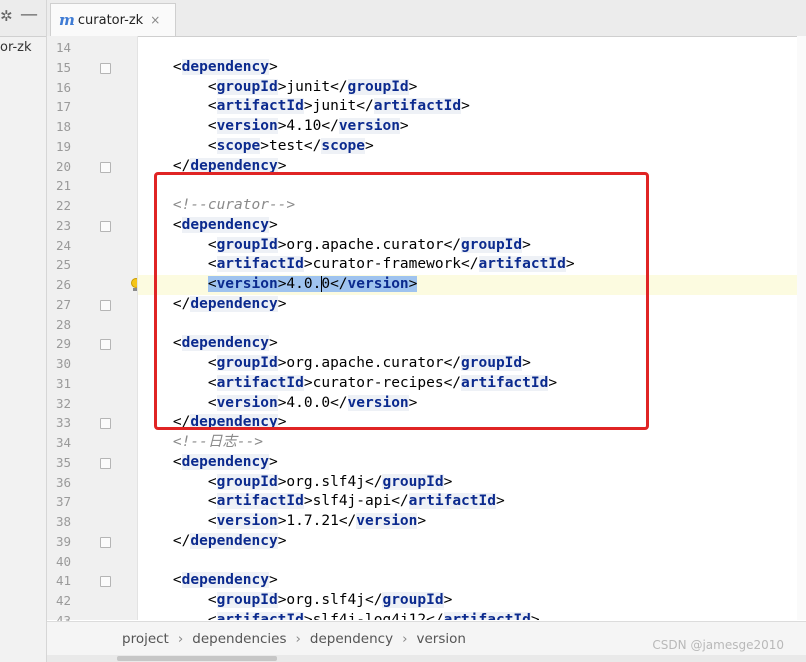  What do you see at coordinates (308, 402) in the screenshot?
I see `text-node: 4.0.0` at bounding box center [308, 402].